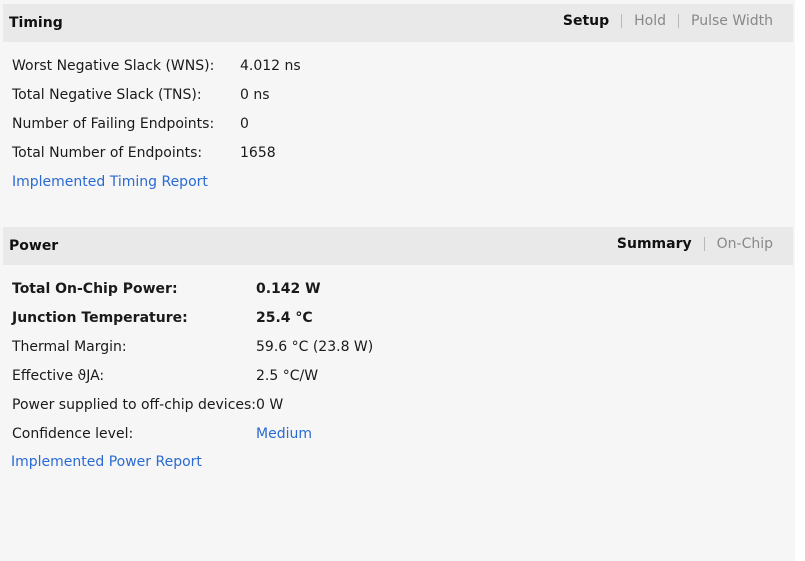  Describe the element at coordinates (192, 347) in the screenshot. I see `power-row-thermal-margin: Thermal Margin: 59.6 °C (23.8 W)` at that location.